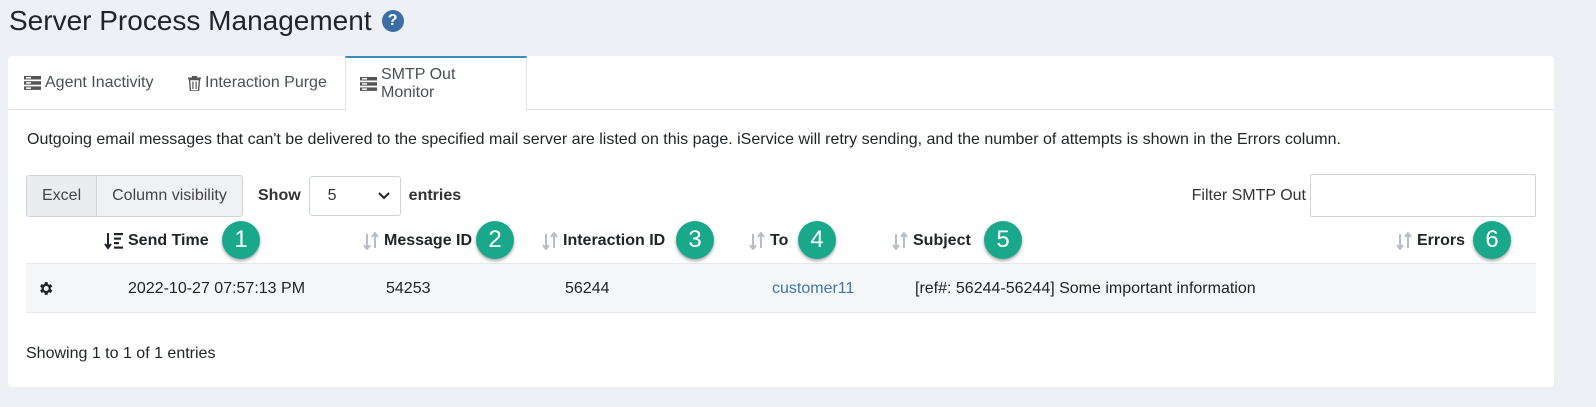 Image resolution: width=1596 pixels, height=407 pixels. Describe the element at coordinates (392, 21) in the screenshot. I see `help-icon: ?` at that location.